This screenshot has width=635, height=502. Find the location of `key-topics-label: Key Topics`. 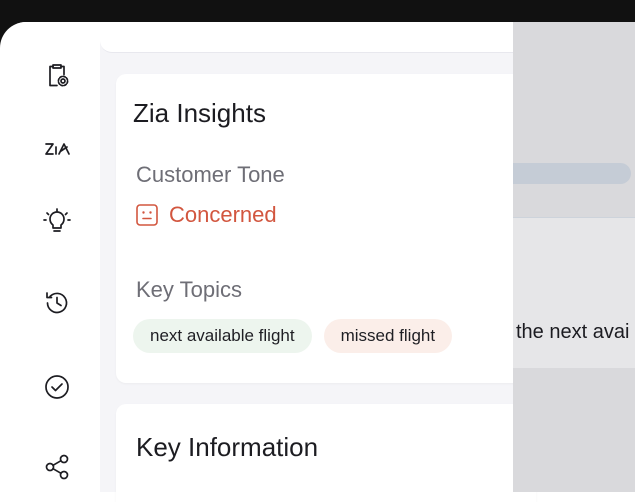

key-topics-label: Key Topics is located at coordinates (189, 289).